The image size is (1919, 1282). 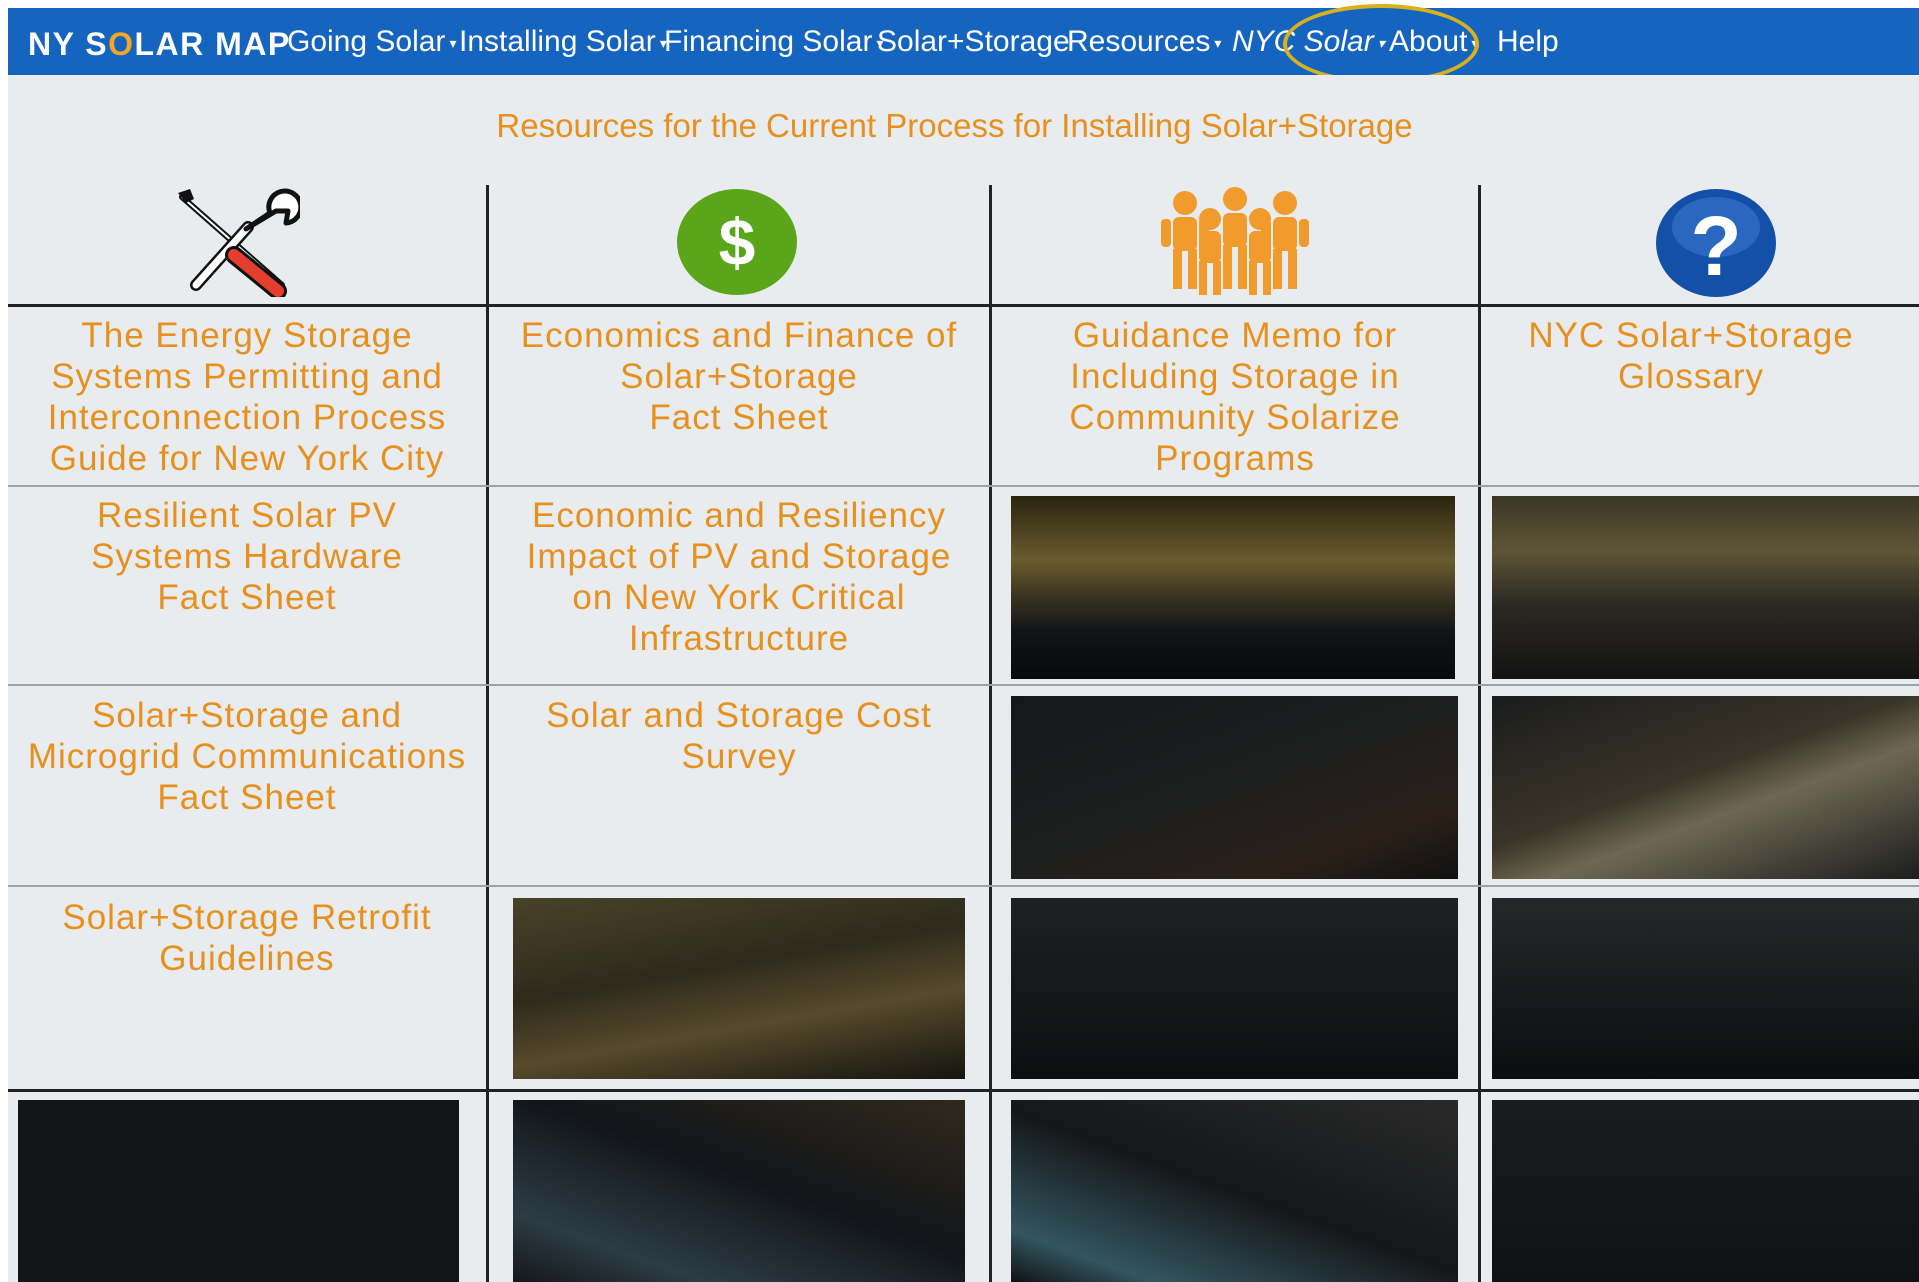 I want to click on nav-going-solar: Going Solar ▾, so click(x=371, y=41).